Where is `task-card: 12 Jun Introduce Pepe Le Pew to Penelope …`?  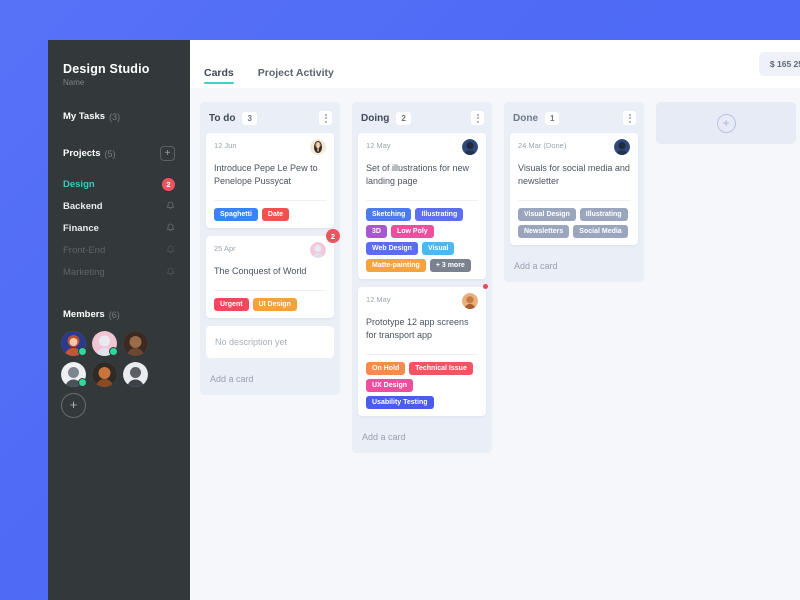
task-card: 12 Jun Introduce Pepe Le Pew to Penelope … is located at coordinates (270, 181).